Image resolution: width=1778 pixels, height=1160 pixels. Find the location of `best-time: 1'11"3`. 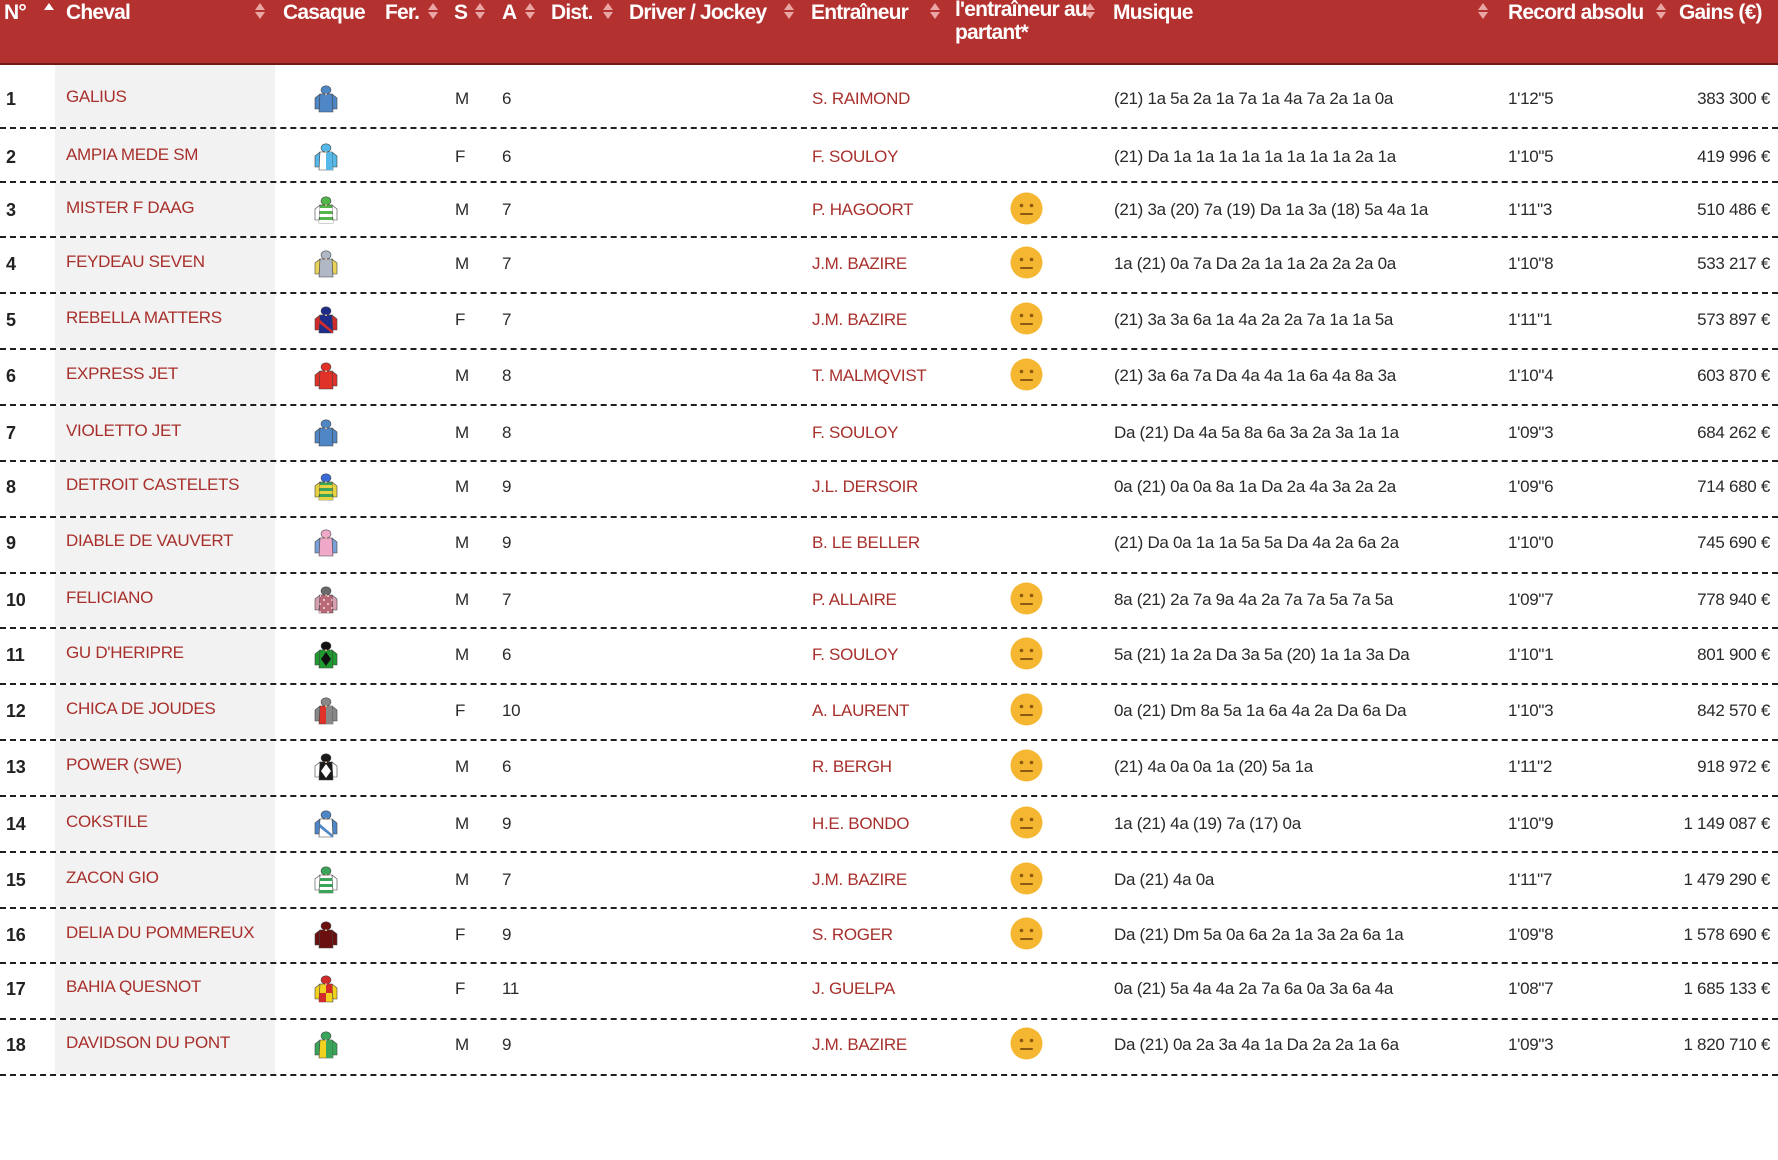

best-time: 1'11"3 is located at coordinates (1530, 209).